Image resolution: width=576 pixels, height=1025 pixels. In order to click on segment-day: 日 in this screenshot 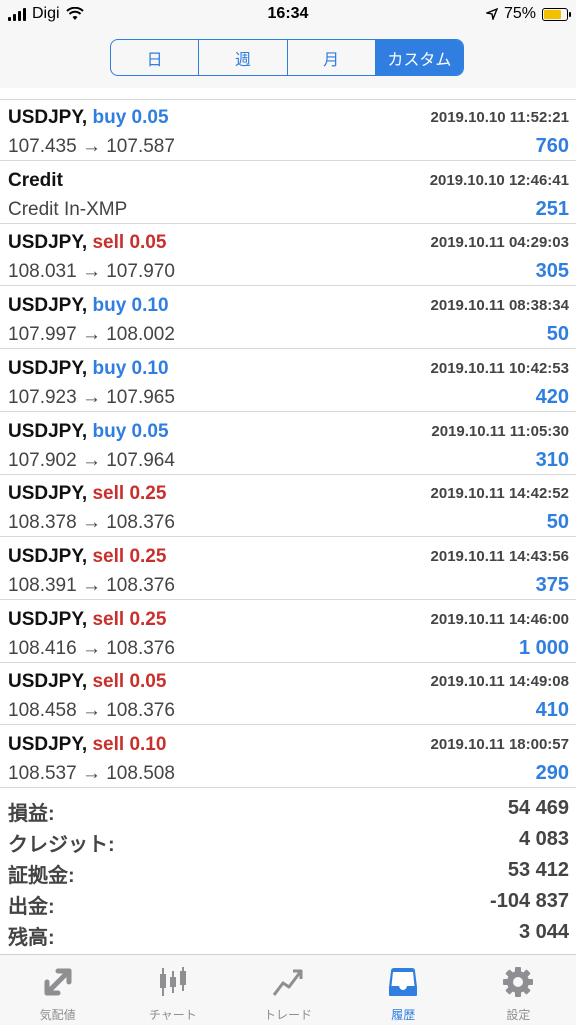, I will do `click(155, 57)`.